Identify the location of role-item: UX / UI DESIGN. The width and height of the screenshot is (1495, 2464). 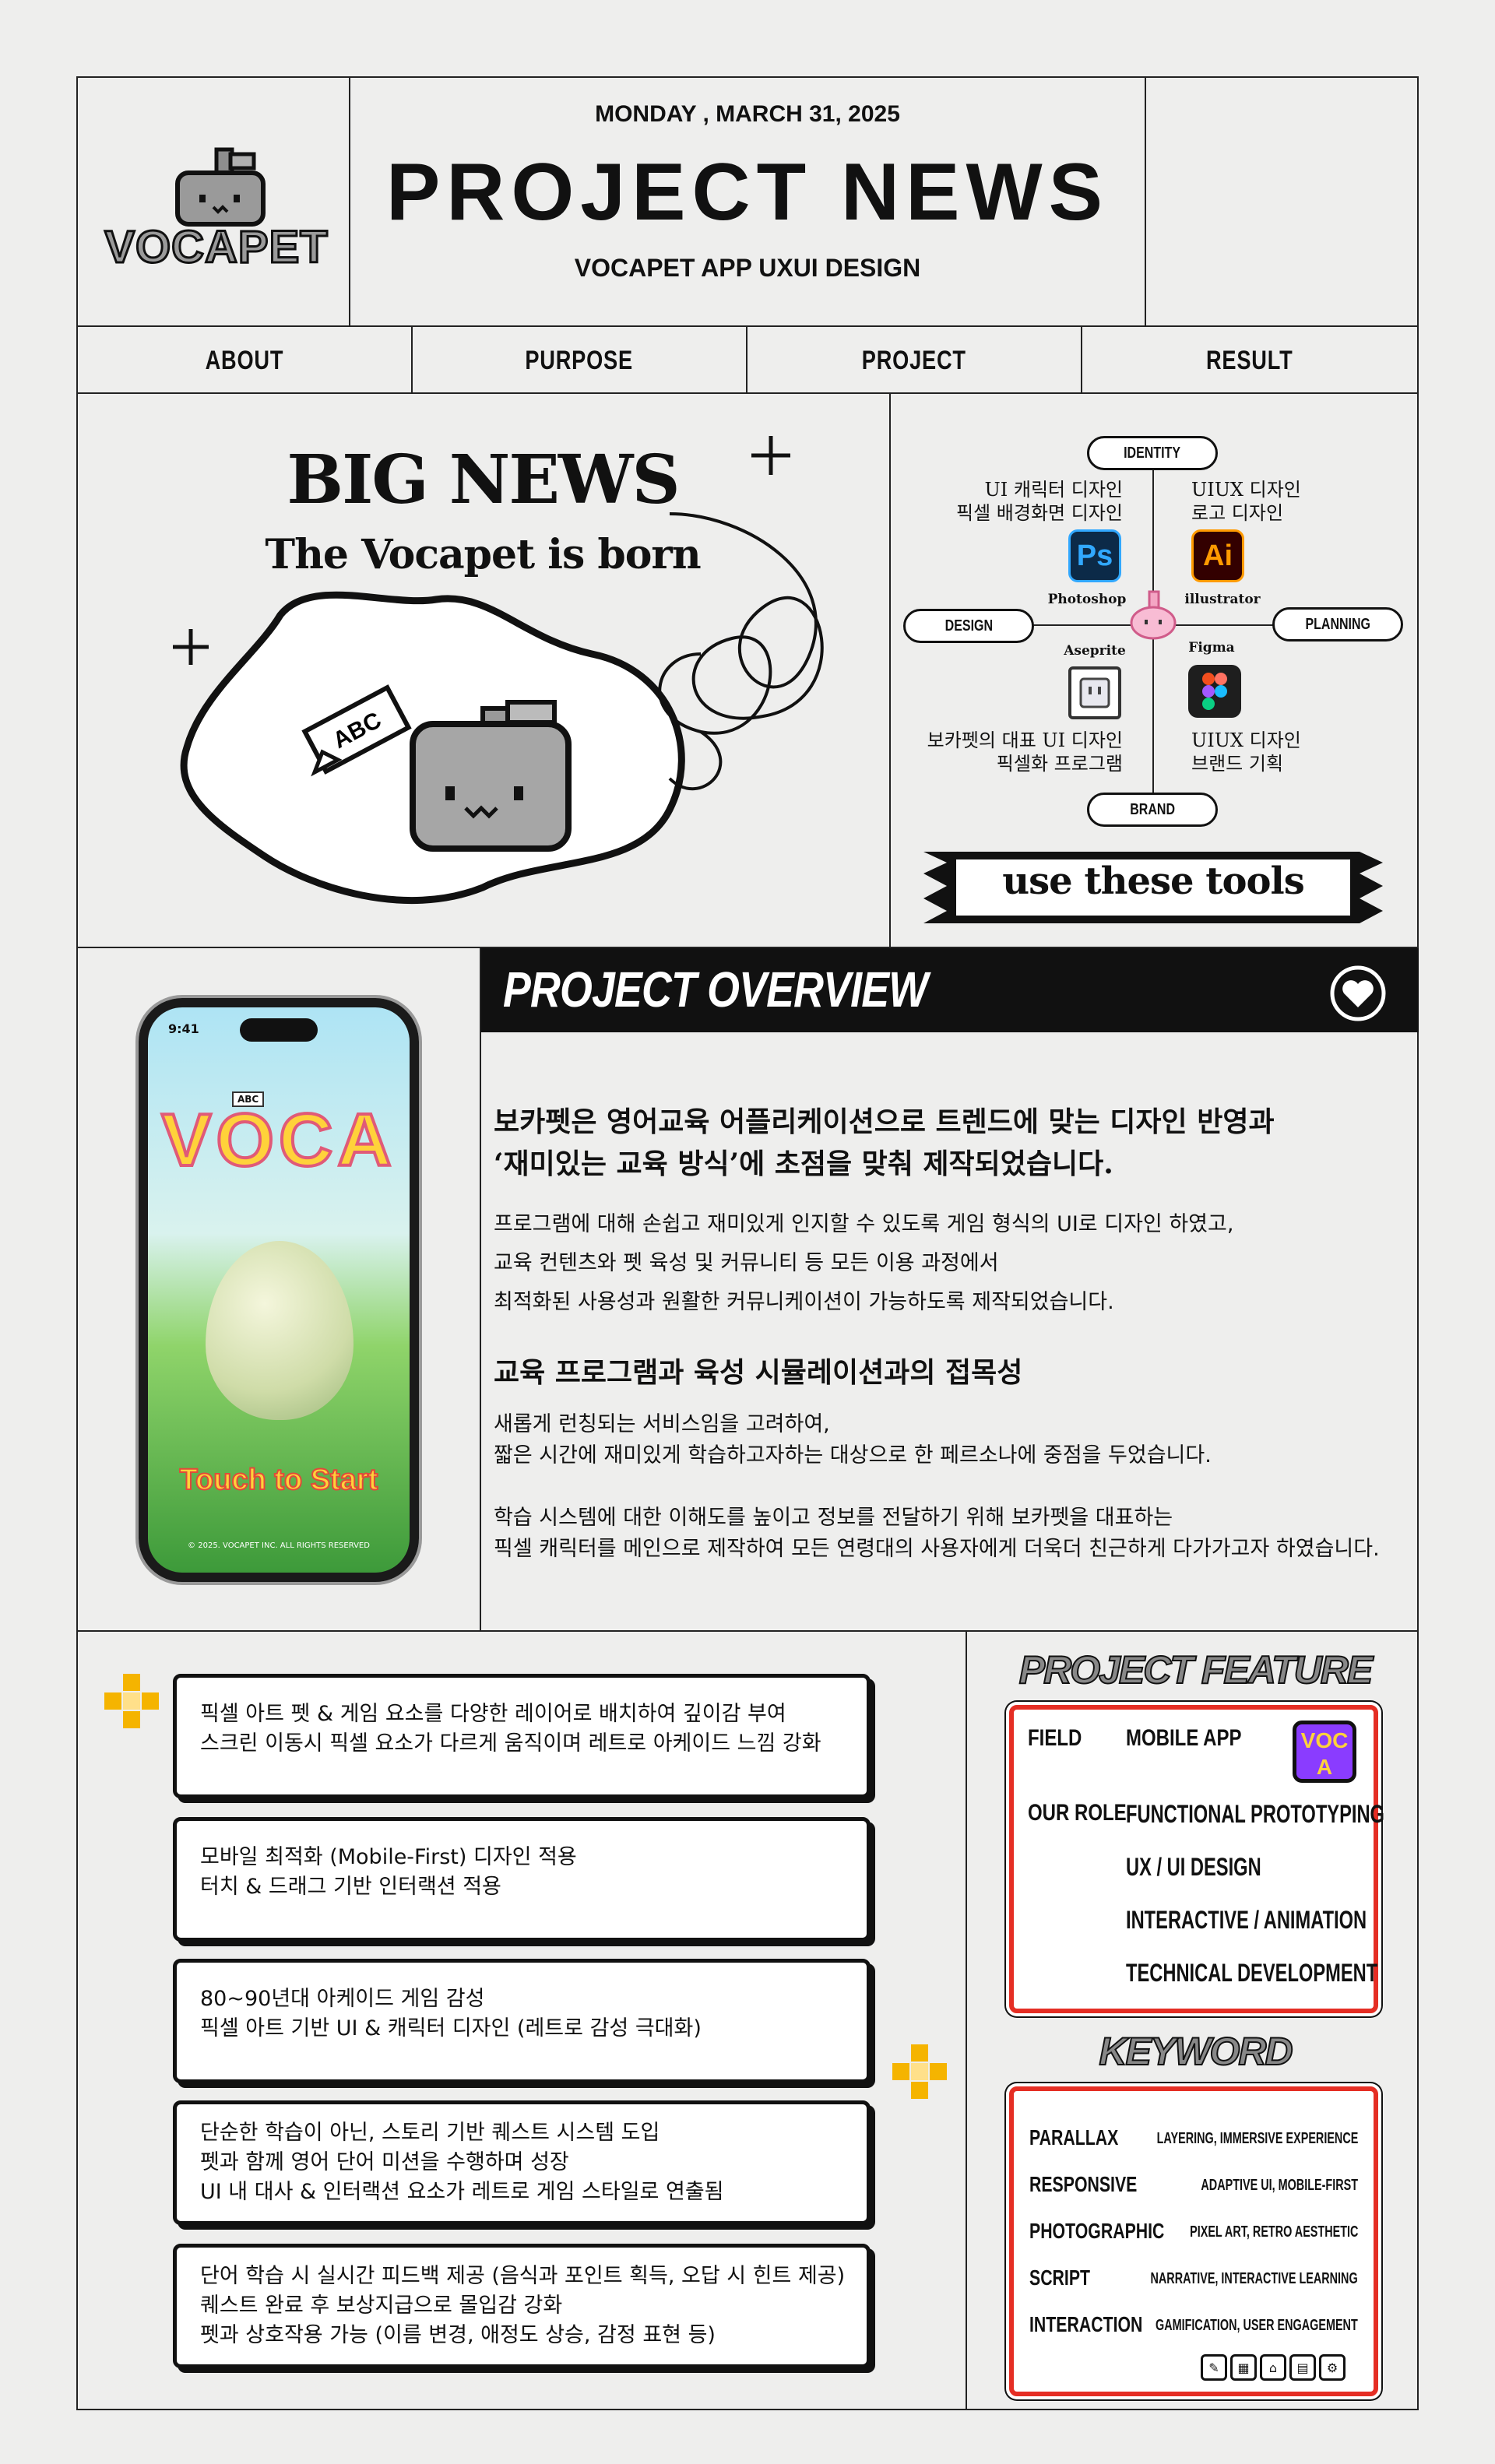
(1194, 1867).